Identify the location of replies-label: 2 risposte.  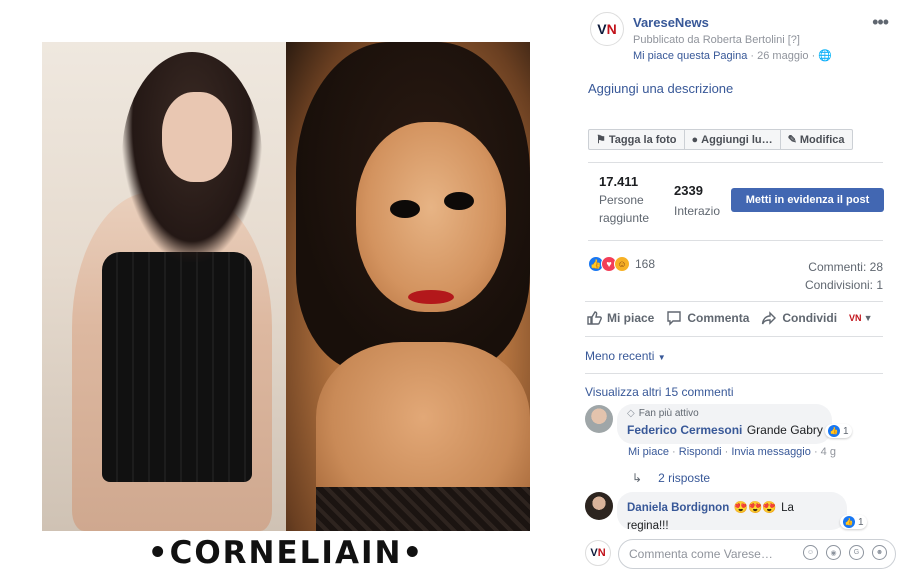
(684, 478).